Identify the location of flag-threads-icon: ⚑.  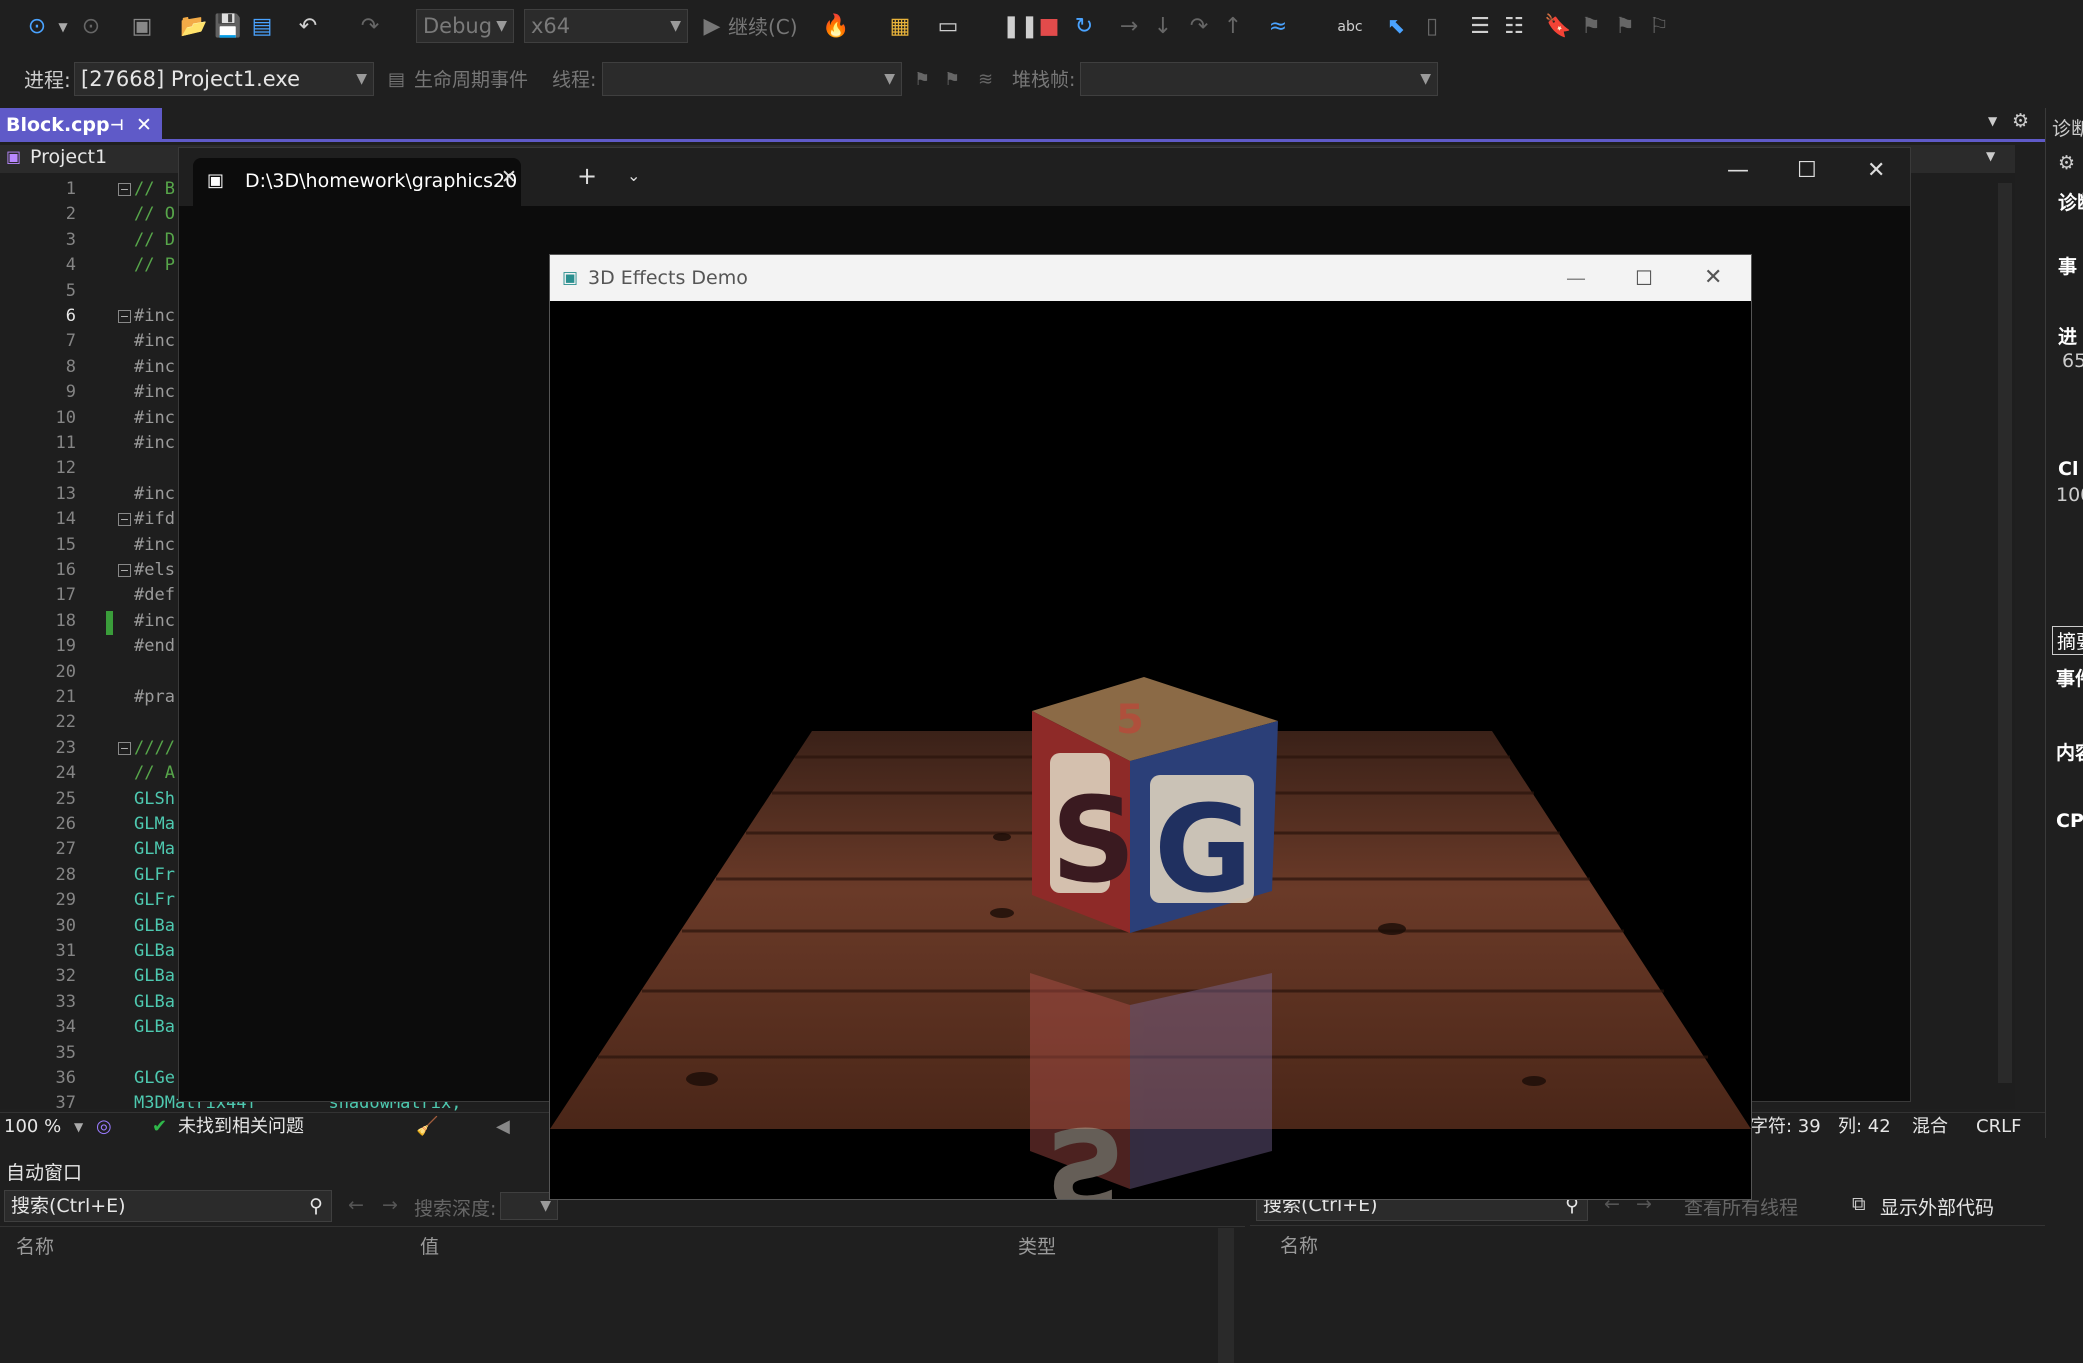
(952, 80).